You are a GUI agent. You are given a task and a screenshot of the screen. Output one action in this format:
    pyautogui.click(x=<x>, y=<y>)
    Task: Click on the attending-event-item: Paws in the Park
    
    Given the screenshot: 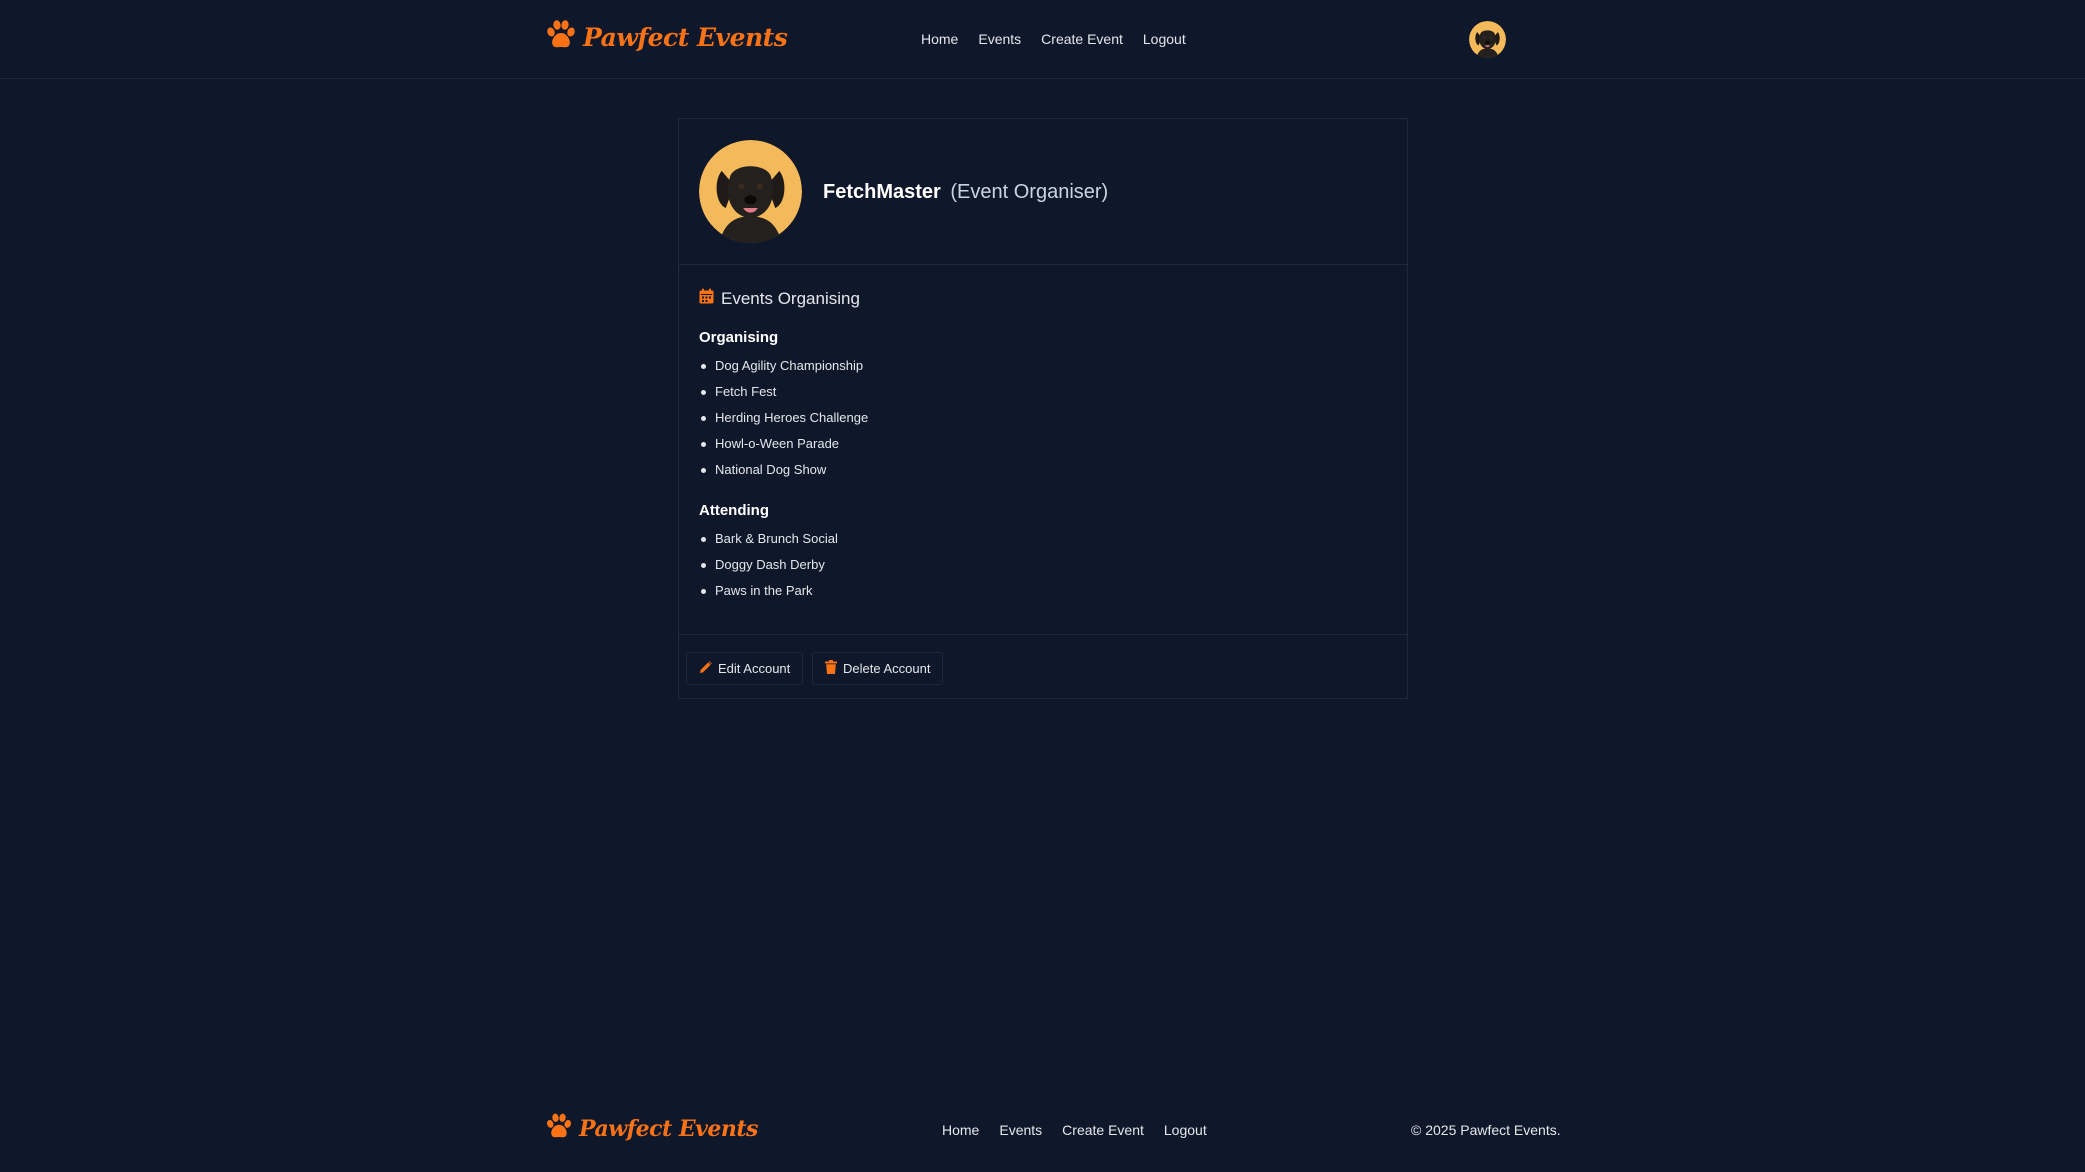 What is the action you would take?
    pyautogui.click(x=768, y=595)
    